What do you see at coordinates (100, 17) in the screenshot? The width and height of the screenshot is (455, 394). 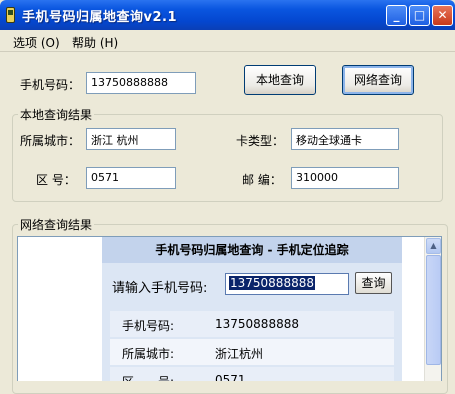 I see `window-title: 手机号码归属地查询v2.1` at bounding box center [100, 17].